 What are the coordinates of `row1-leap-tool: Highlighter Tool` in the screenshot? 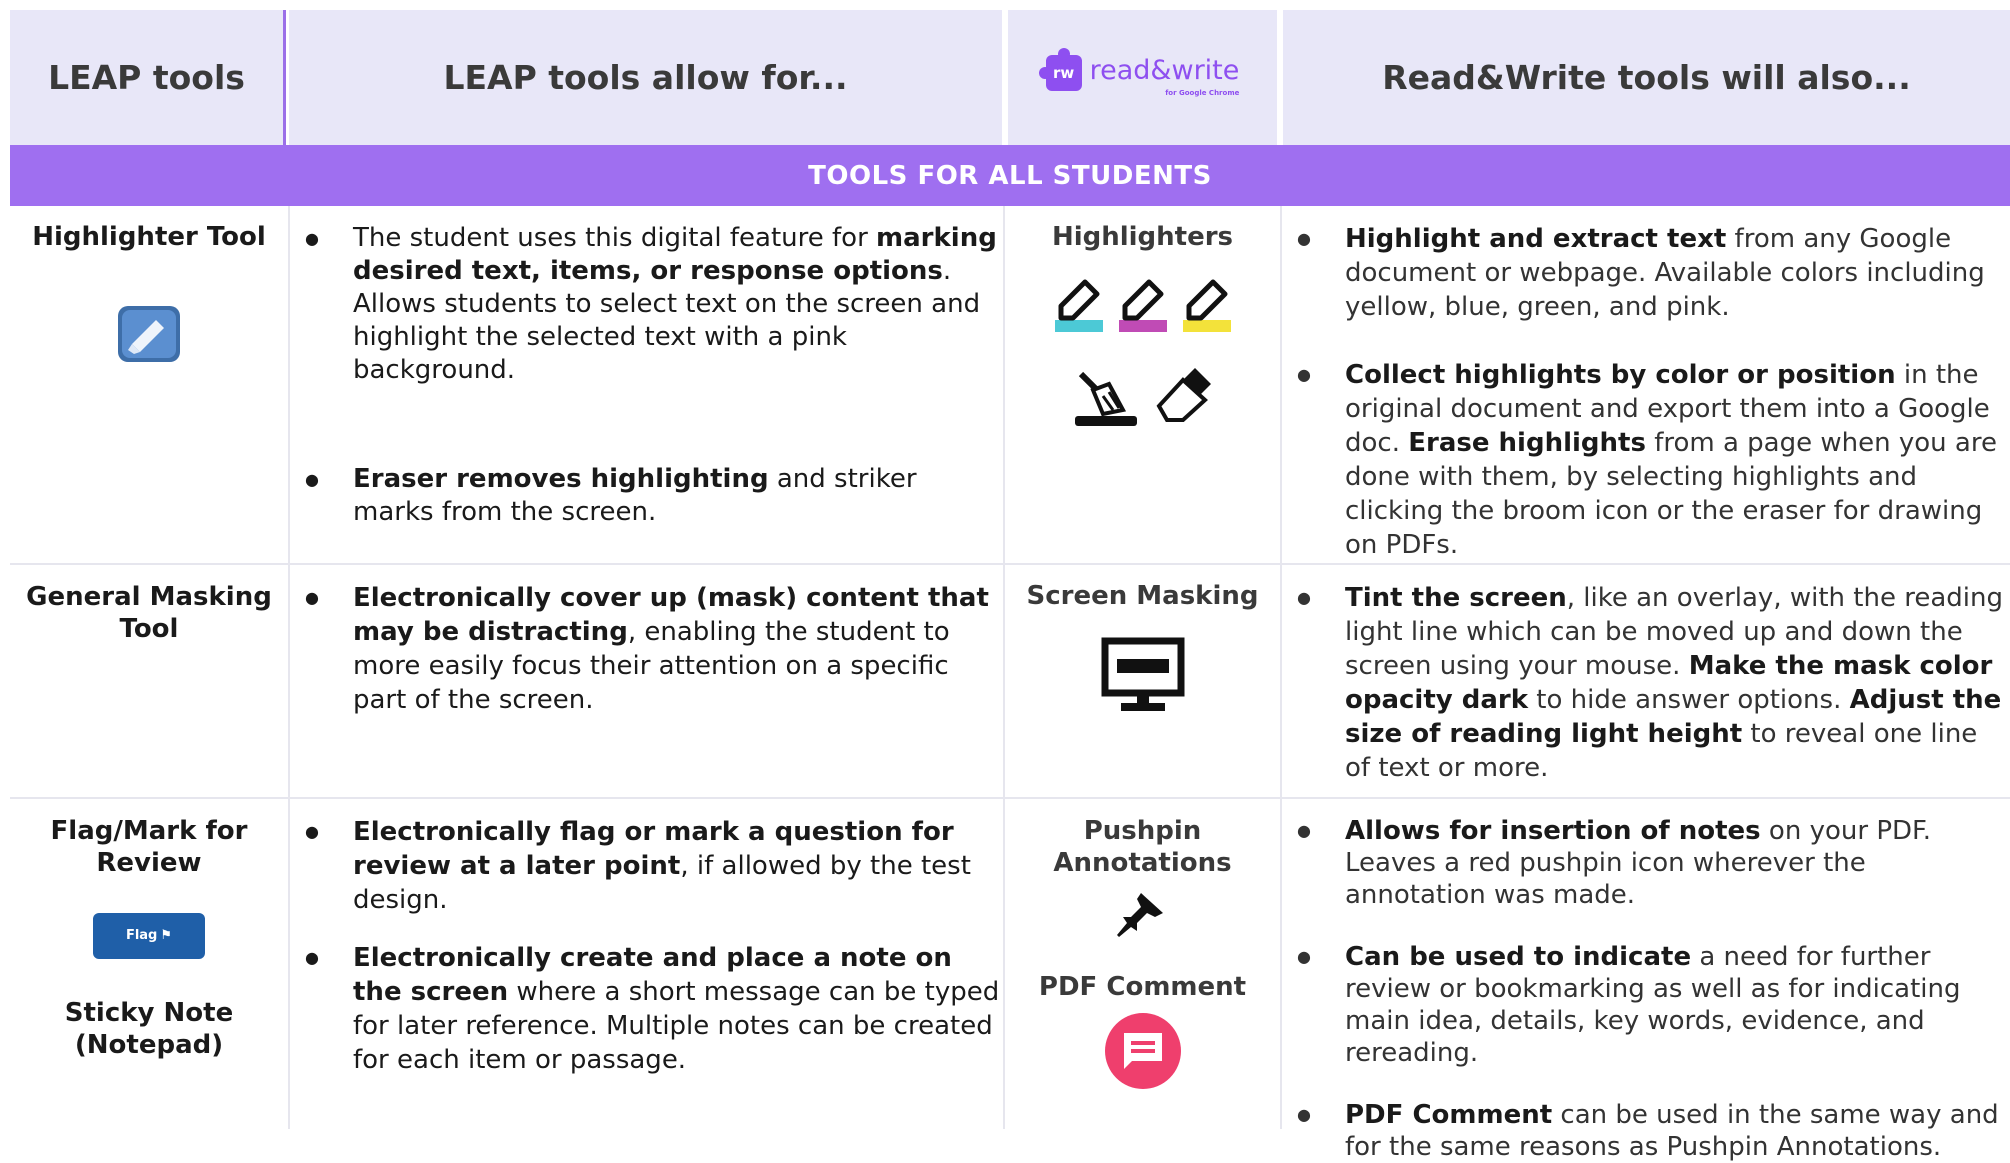 It's located at (149, 296).